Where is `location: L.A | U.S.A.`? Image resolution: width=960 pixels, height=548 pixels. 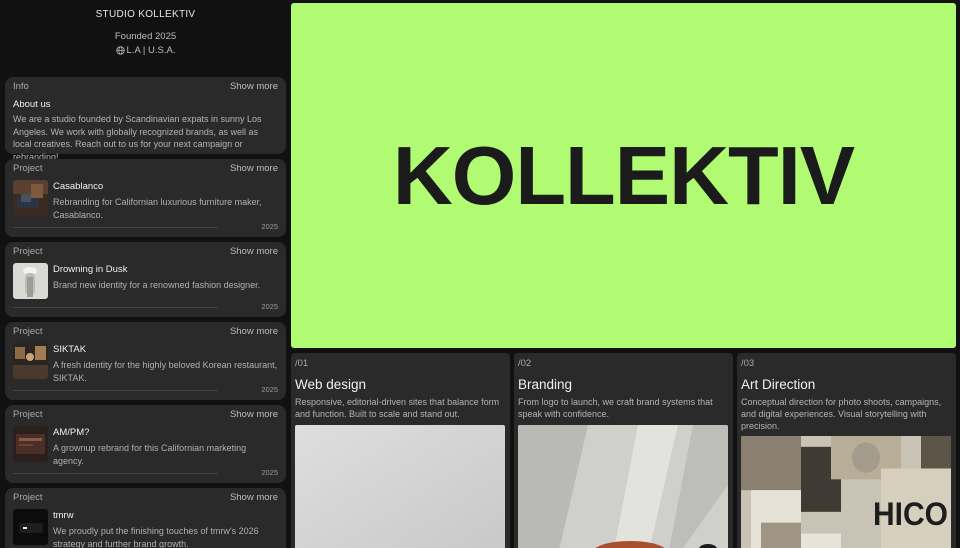
location: L.A | U.S.A. is located at coordinates (145, 50).